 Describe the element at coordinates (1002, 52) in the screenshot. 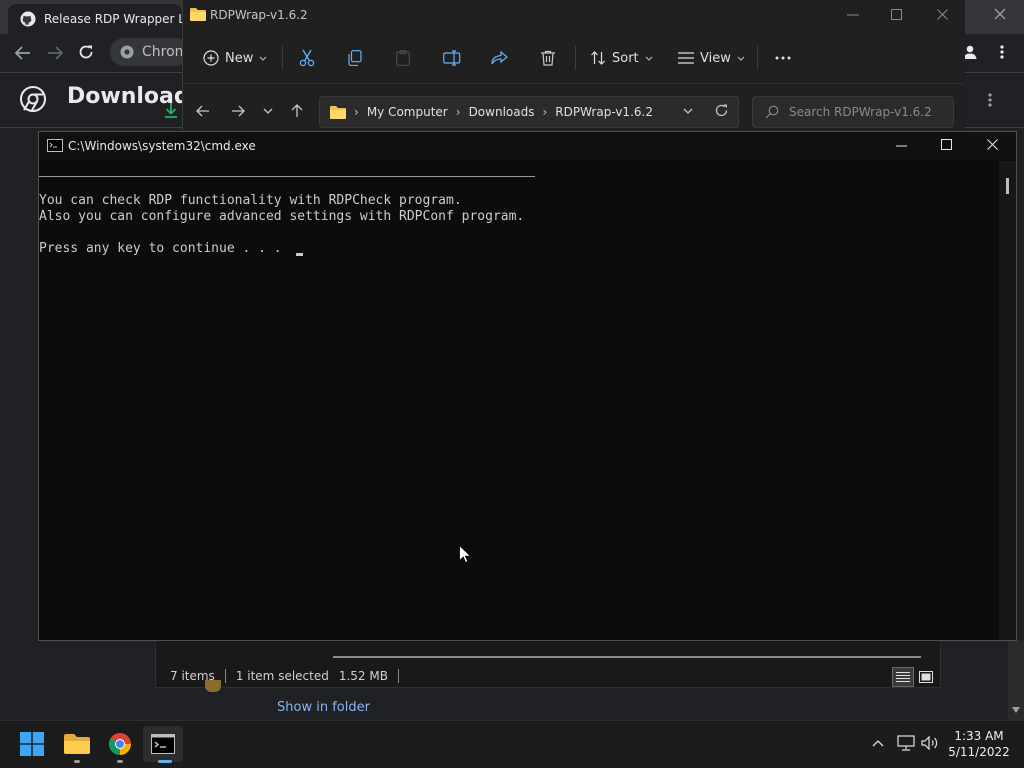

I see `chrome-menu-icon` at that location.